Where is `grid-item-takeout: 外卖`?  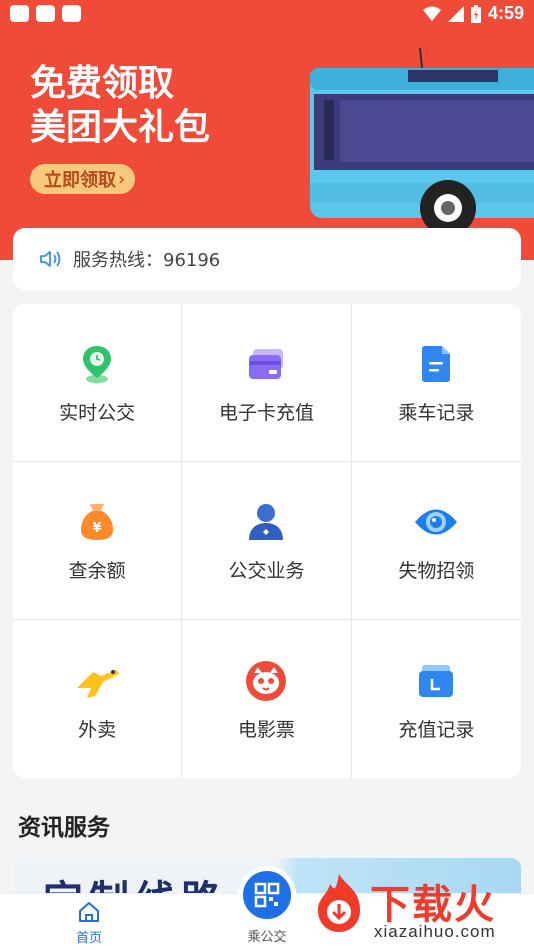 grid-item-takeout: 外卖 is located at coordinates (98, 699).